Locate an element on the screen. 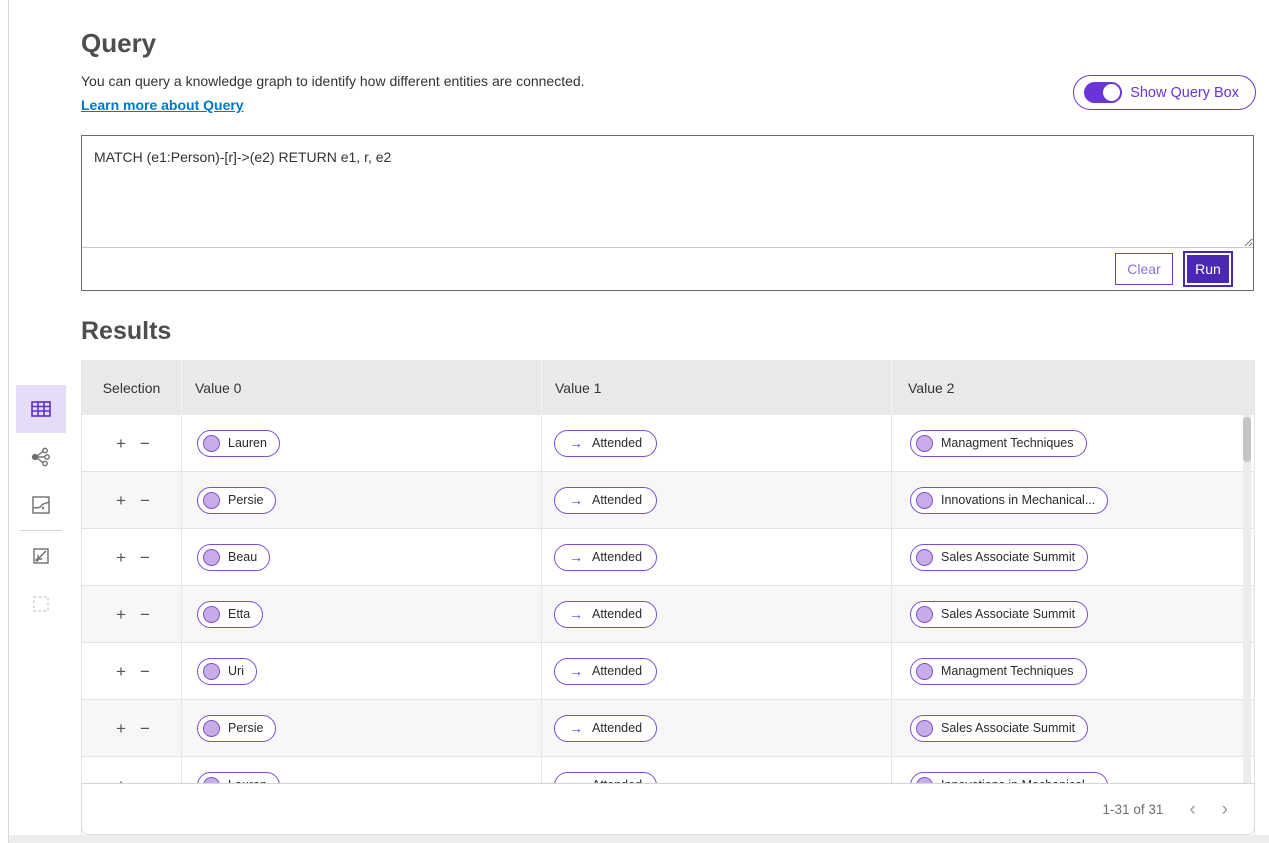  table-view-icon is located at coordinates (41, 409).